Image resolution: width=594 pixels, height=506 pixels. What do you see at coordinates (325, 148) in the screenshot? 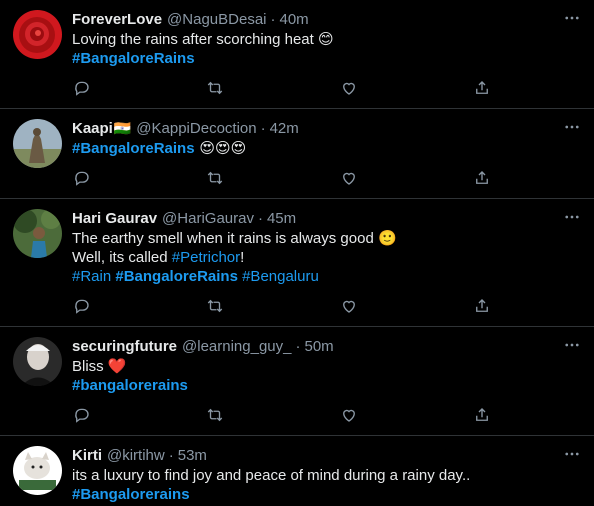
I see `tweet-text: #BangaloreRains 😍😍😍` at bounding box center [325, 148].